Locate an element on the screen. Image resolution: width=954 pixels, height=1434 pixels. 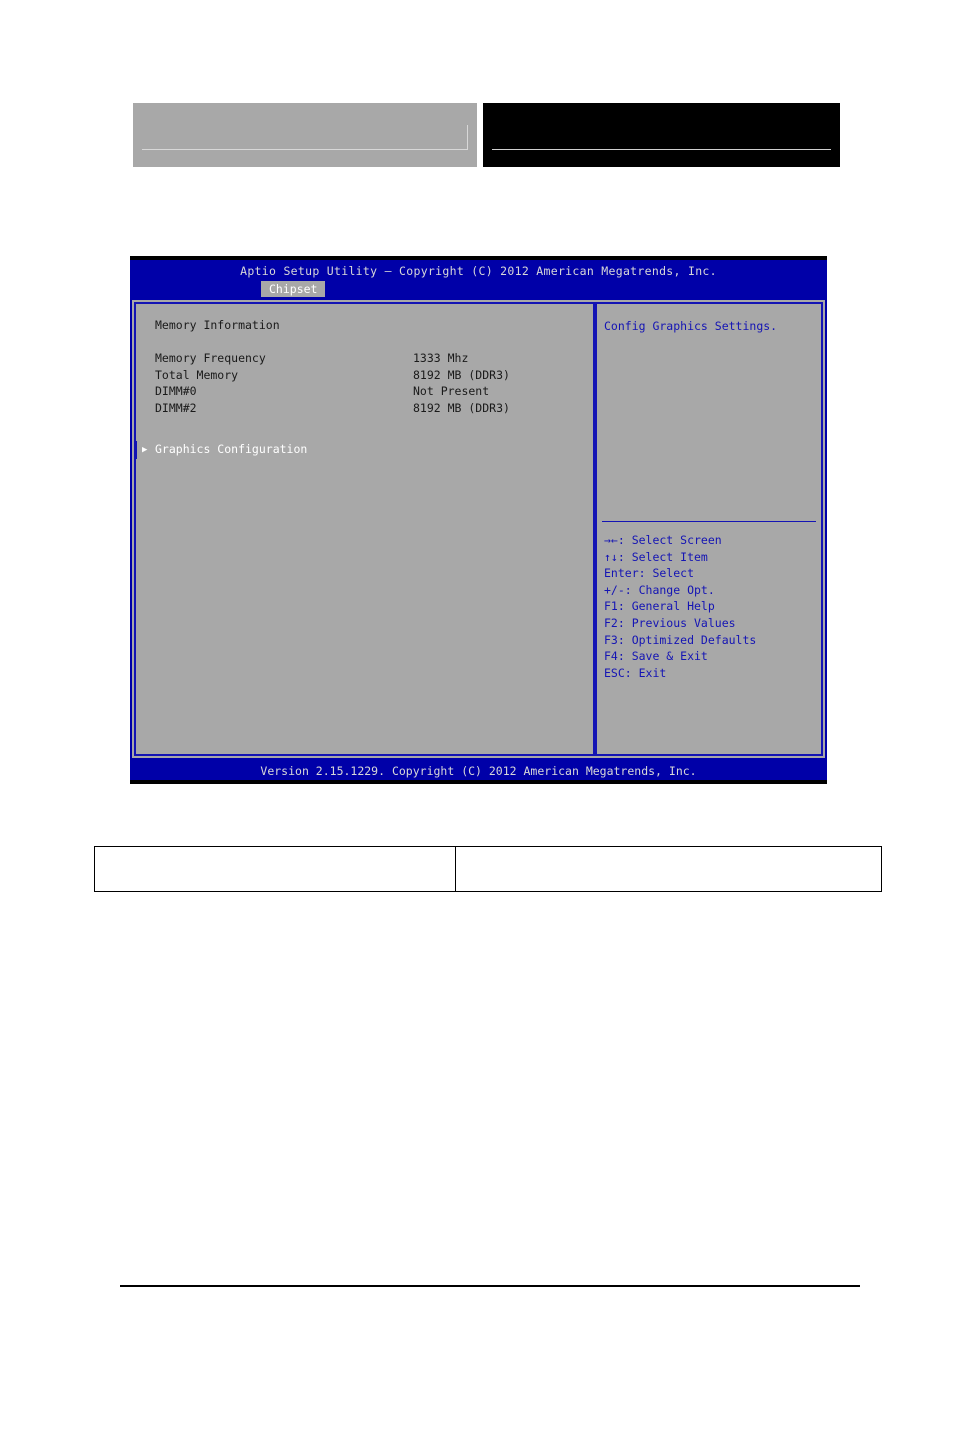
menu-item-label: Graphics Configuration is located at coordinates (231, 449).